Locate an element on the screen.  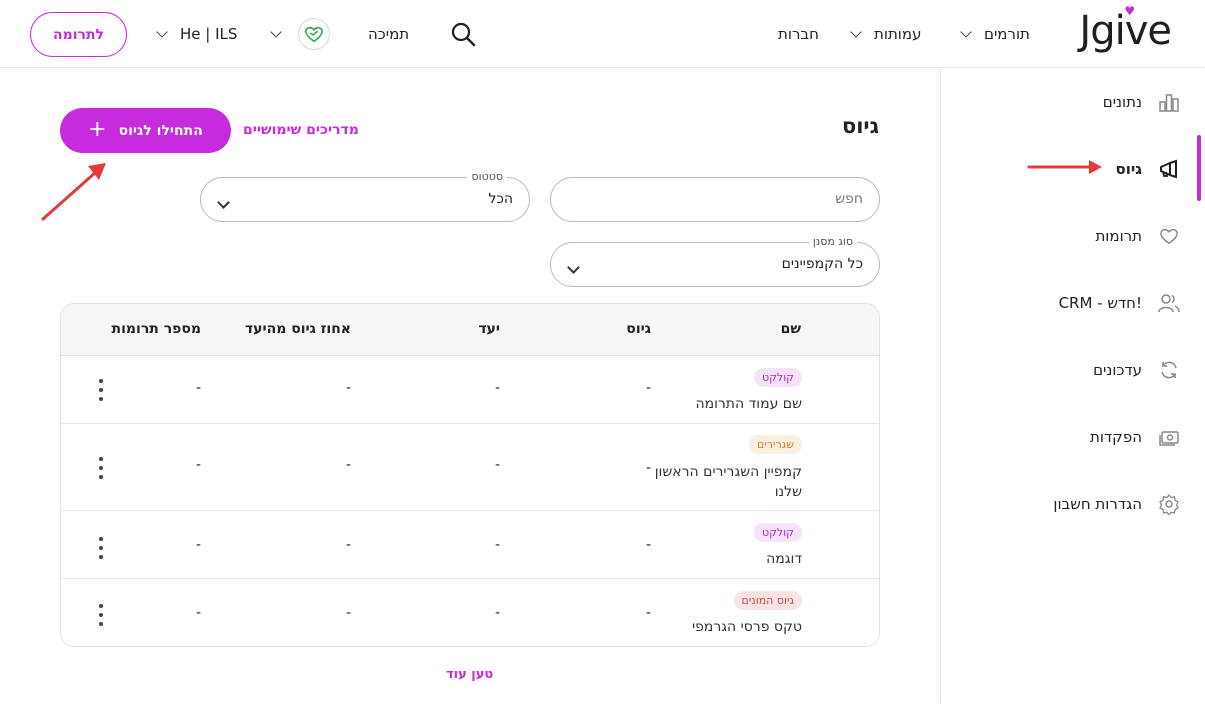
sidebar-item-label: עדכונים is located at coordinates (1117, 370).